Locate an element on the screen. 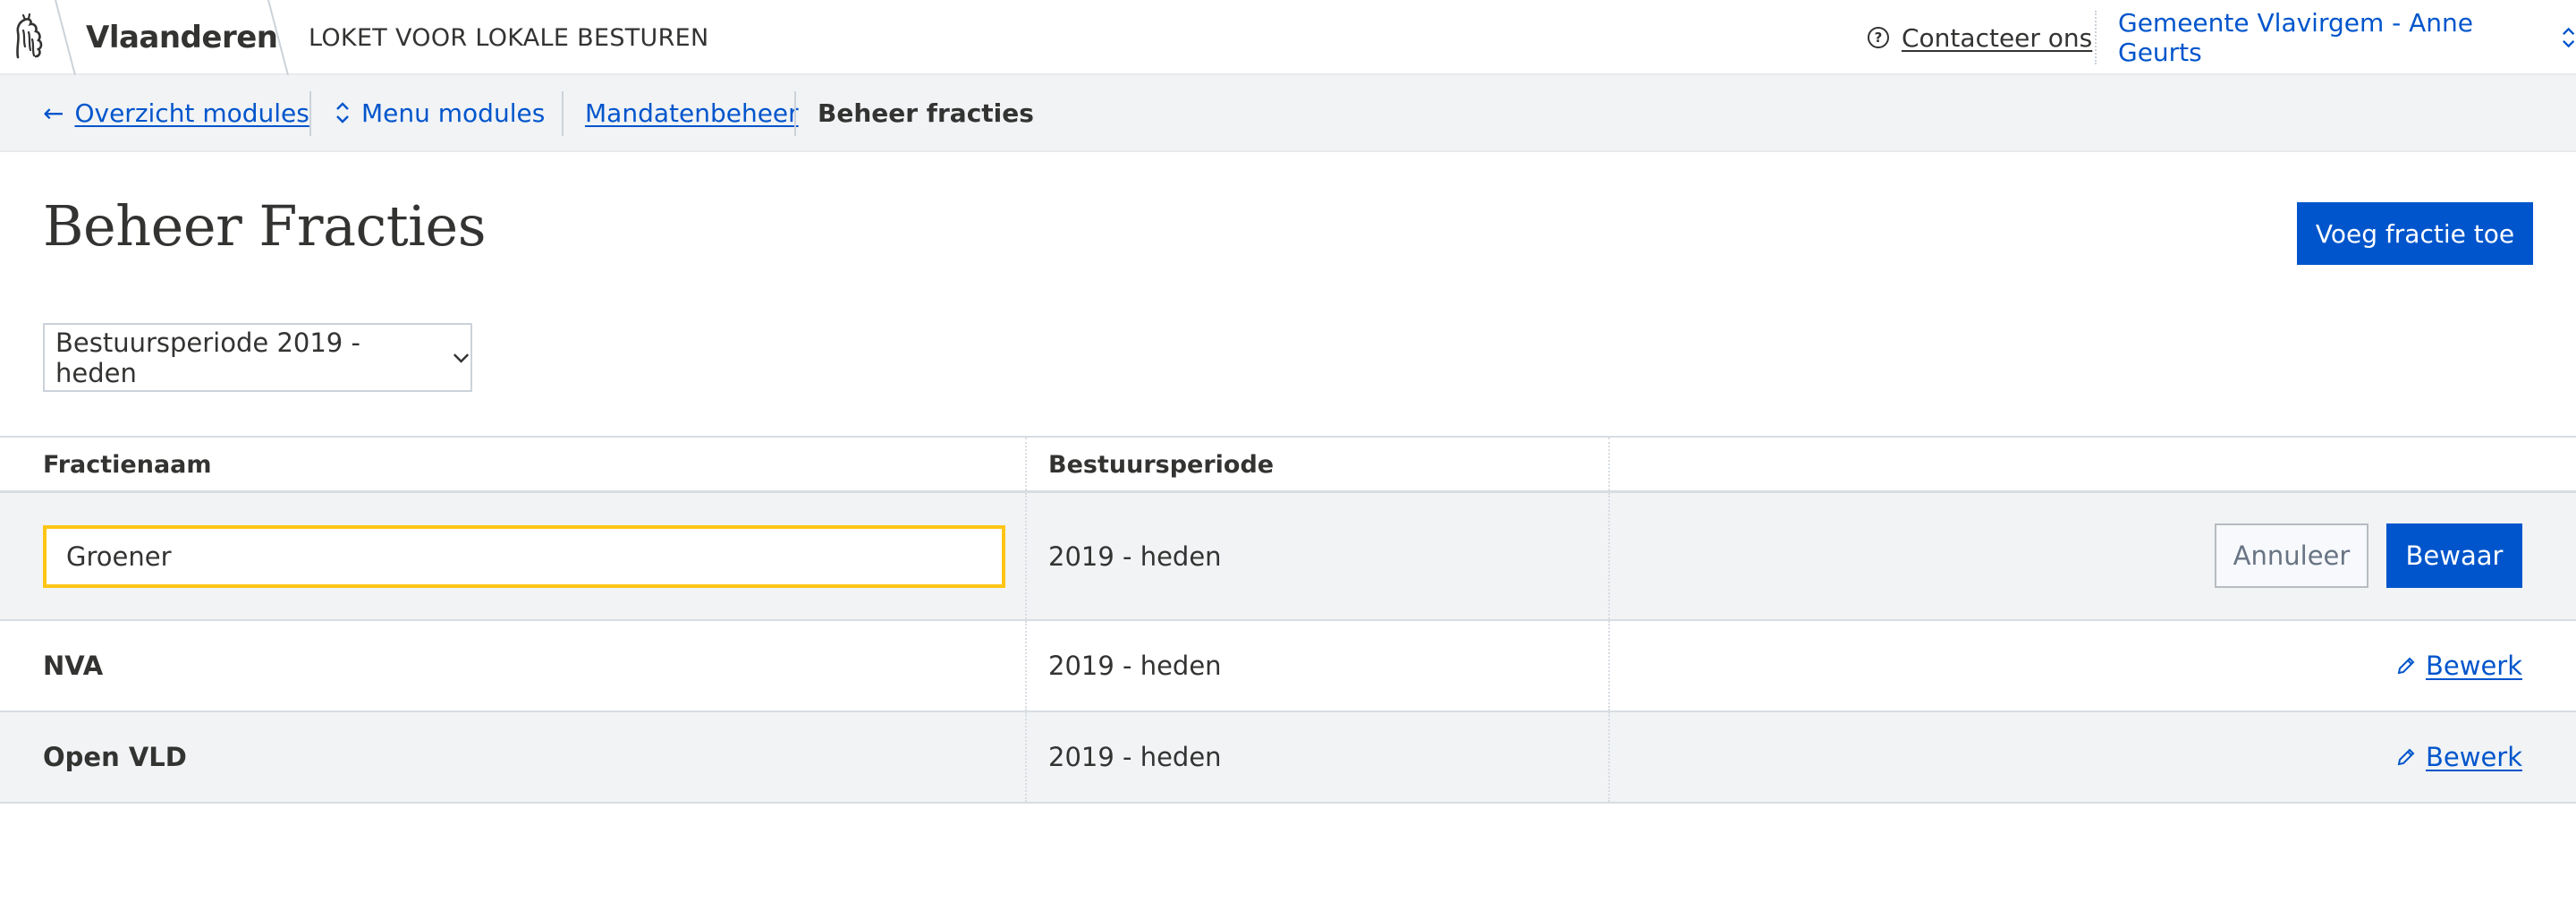 The image size is (2576, 902). contact-link: ? Contacteer ons is located at coordinates (1980, 37).